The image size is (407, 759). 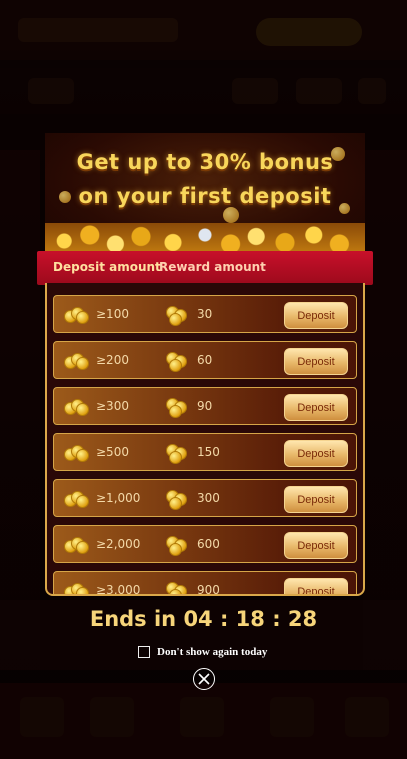 What do you see at coordinates (118, 498) in the screenshot?
I see `tier-deposit-amount: ≥1,000` at bounding box center [118, 498].